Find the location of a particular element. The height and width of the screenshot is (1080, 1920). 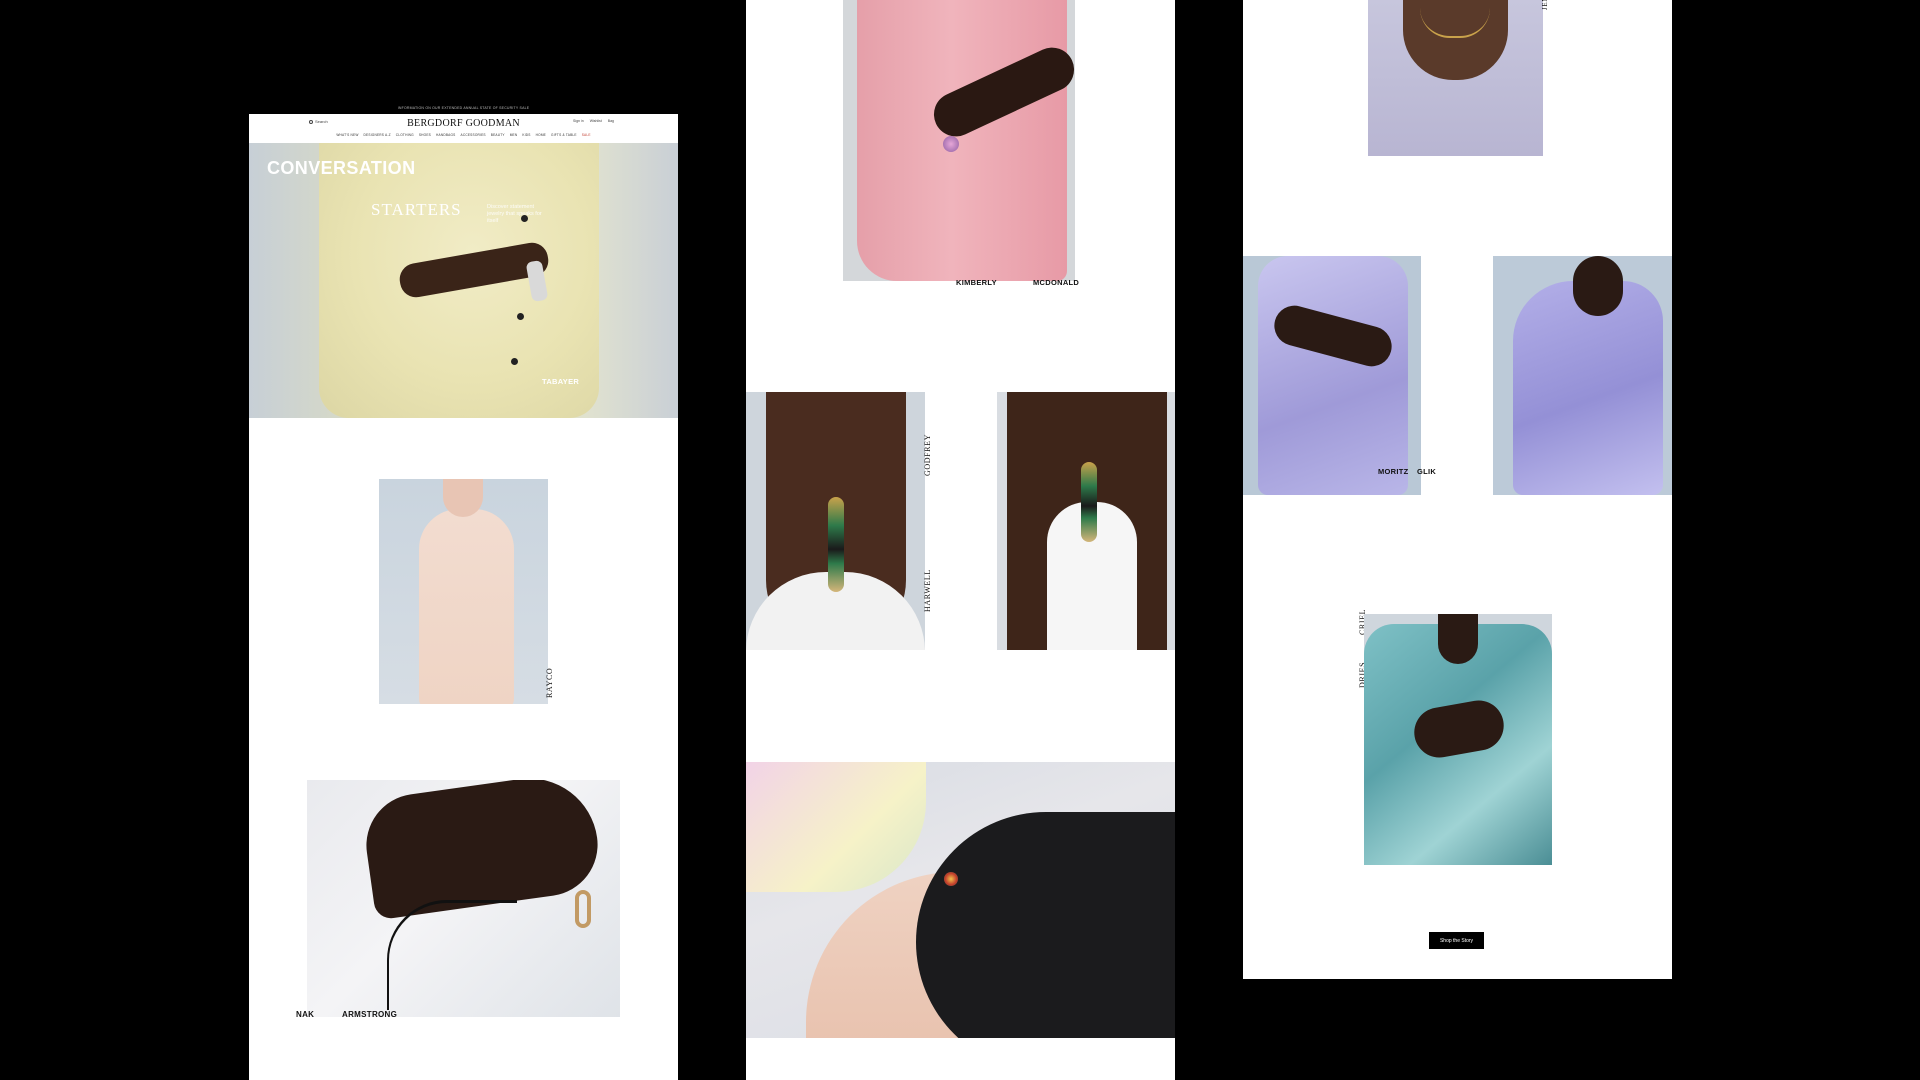

product-image-moritz-glik is located at coordinates (1332, 375).